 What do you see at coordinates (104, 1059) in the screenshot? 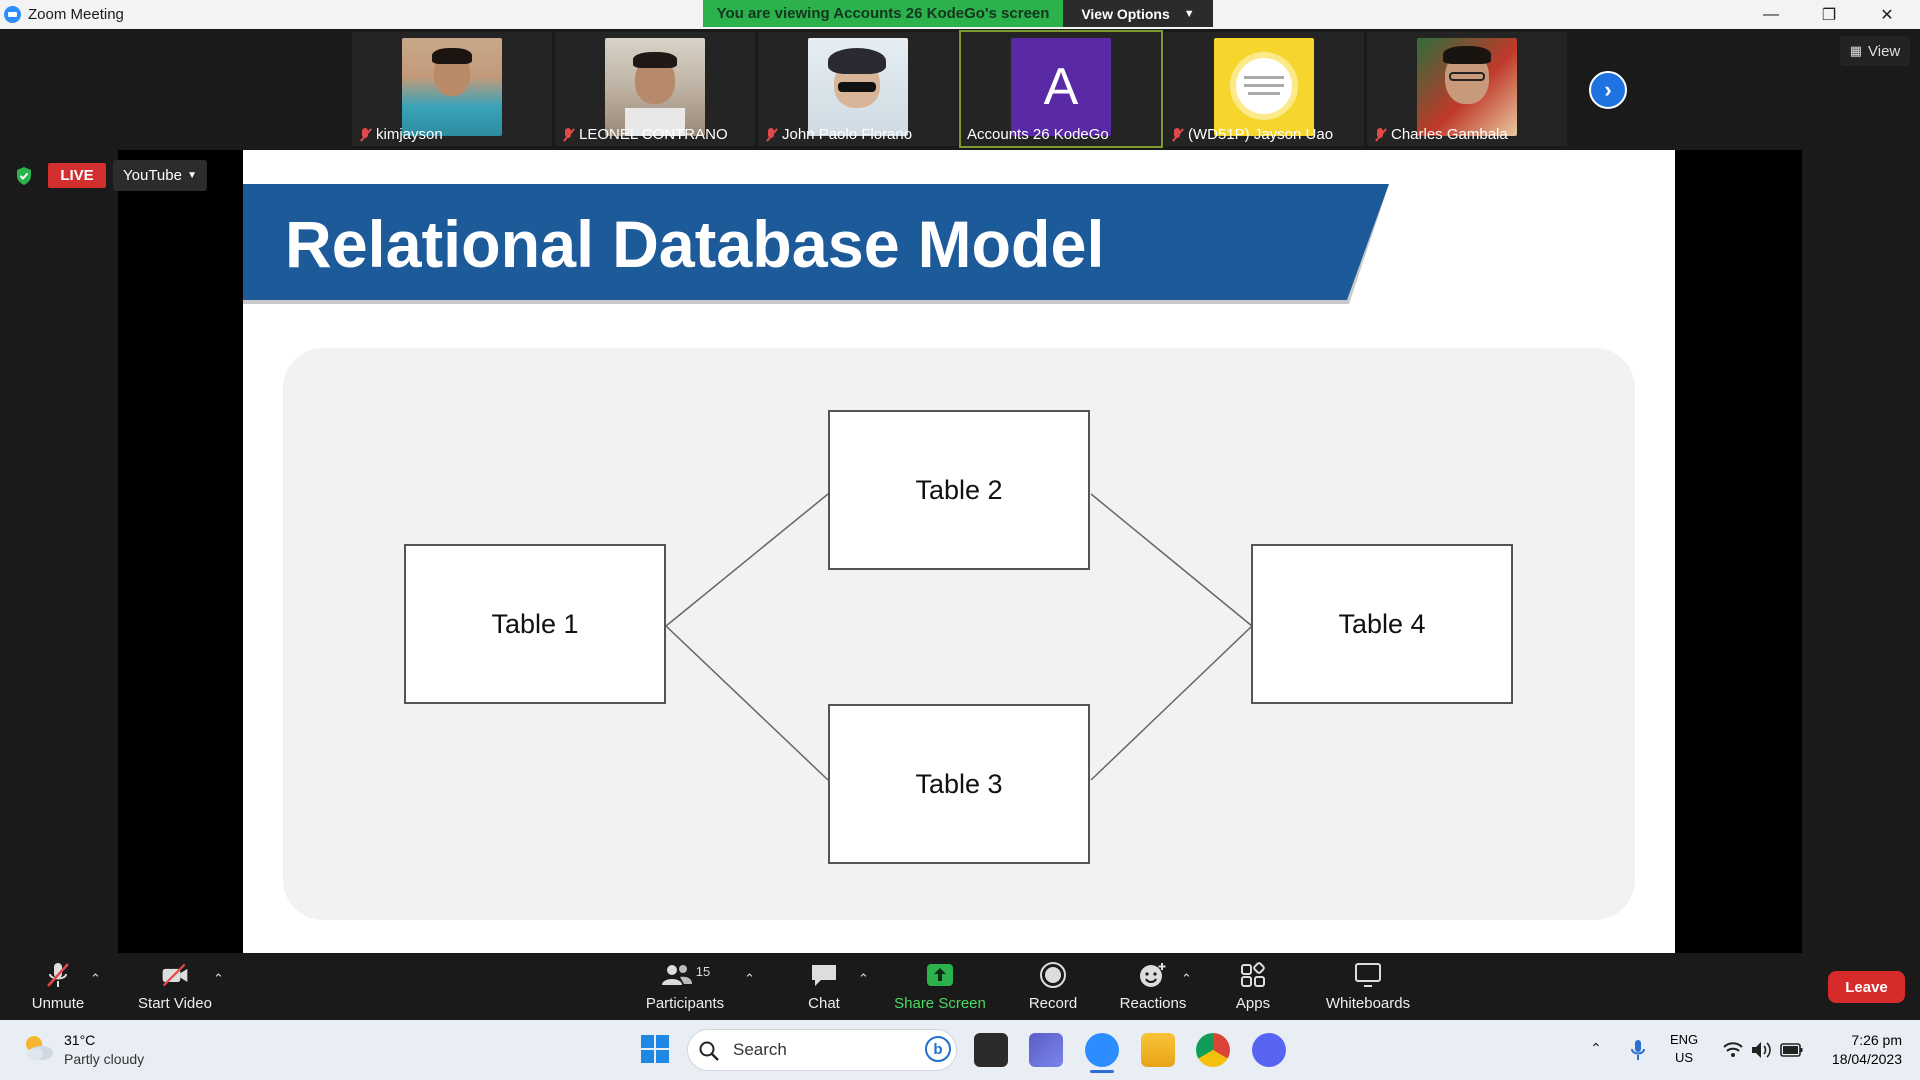
I see `weather-description: Partly cloudy` at bounding box center [104, 1059].